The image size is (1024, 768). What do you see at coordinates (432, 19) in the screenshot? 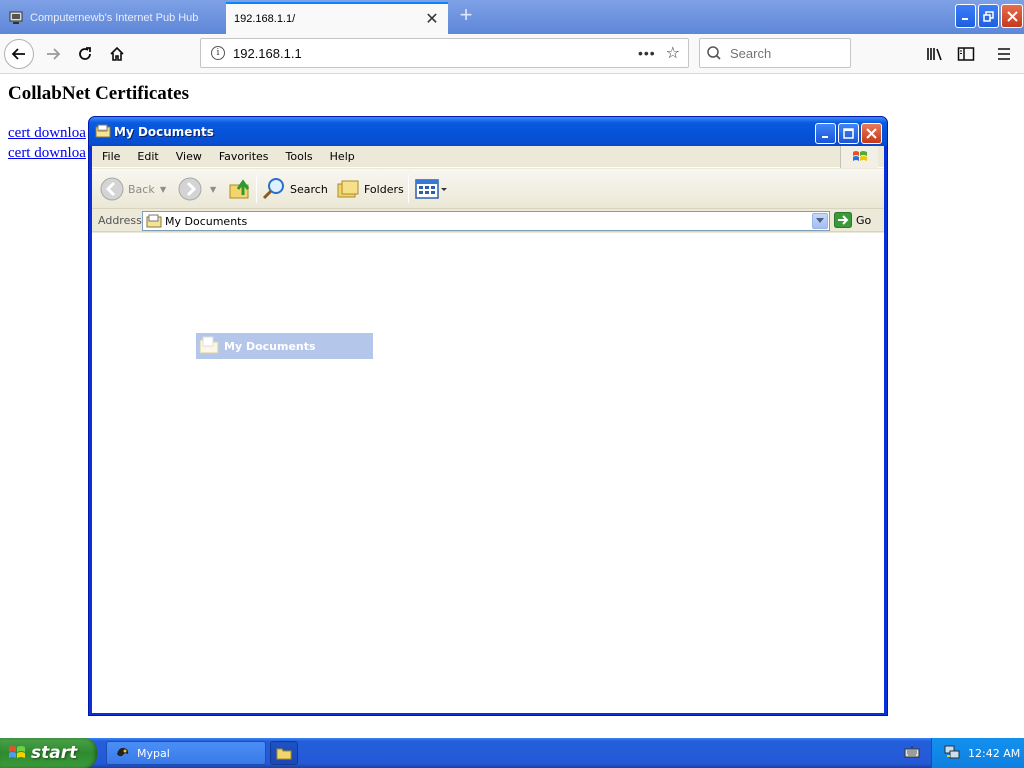
I see `close-tab-icon: ✕` at bounding box center [432, 19].